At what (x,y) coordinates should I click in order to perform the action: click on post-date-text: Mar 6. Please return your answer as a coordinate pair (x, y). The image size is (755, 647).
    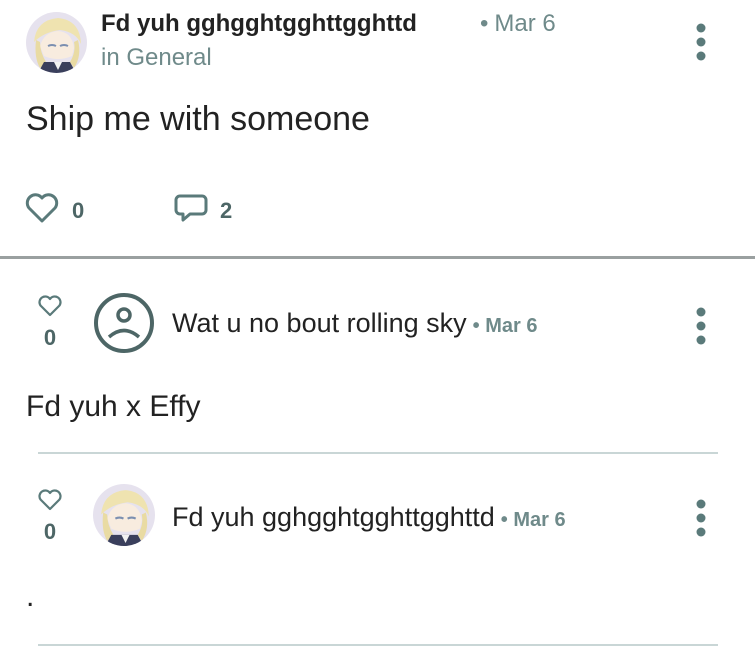
    Looking at the image, I should click on (525, 23).